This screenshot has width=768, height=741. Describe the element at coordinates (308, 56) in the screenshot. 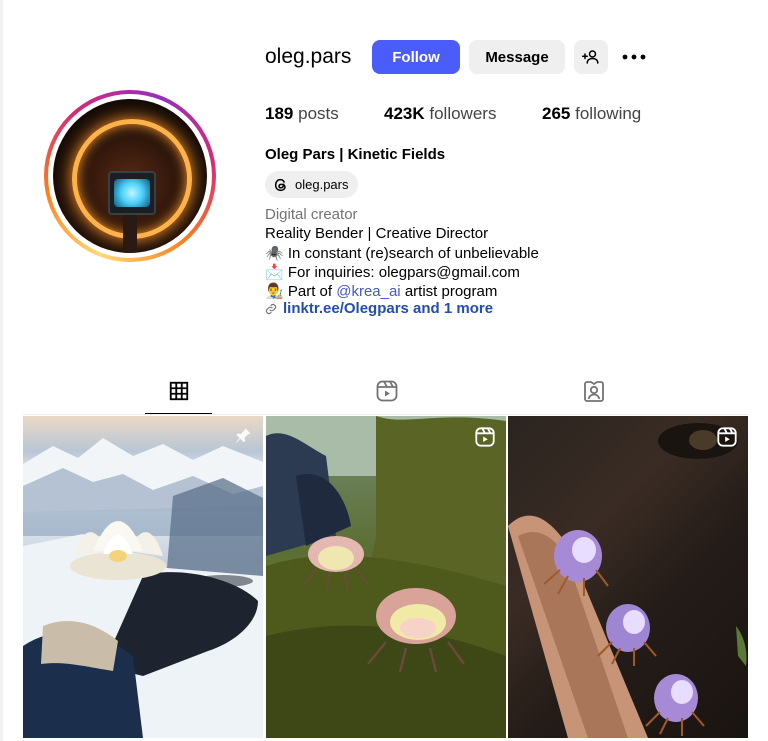

I see `username: oleg.pars` at that location.